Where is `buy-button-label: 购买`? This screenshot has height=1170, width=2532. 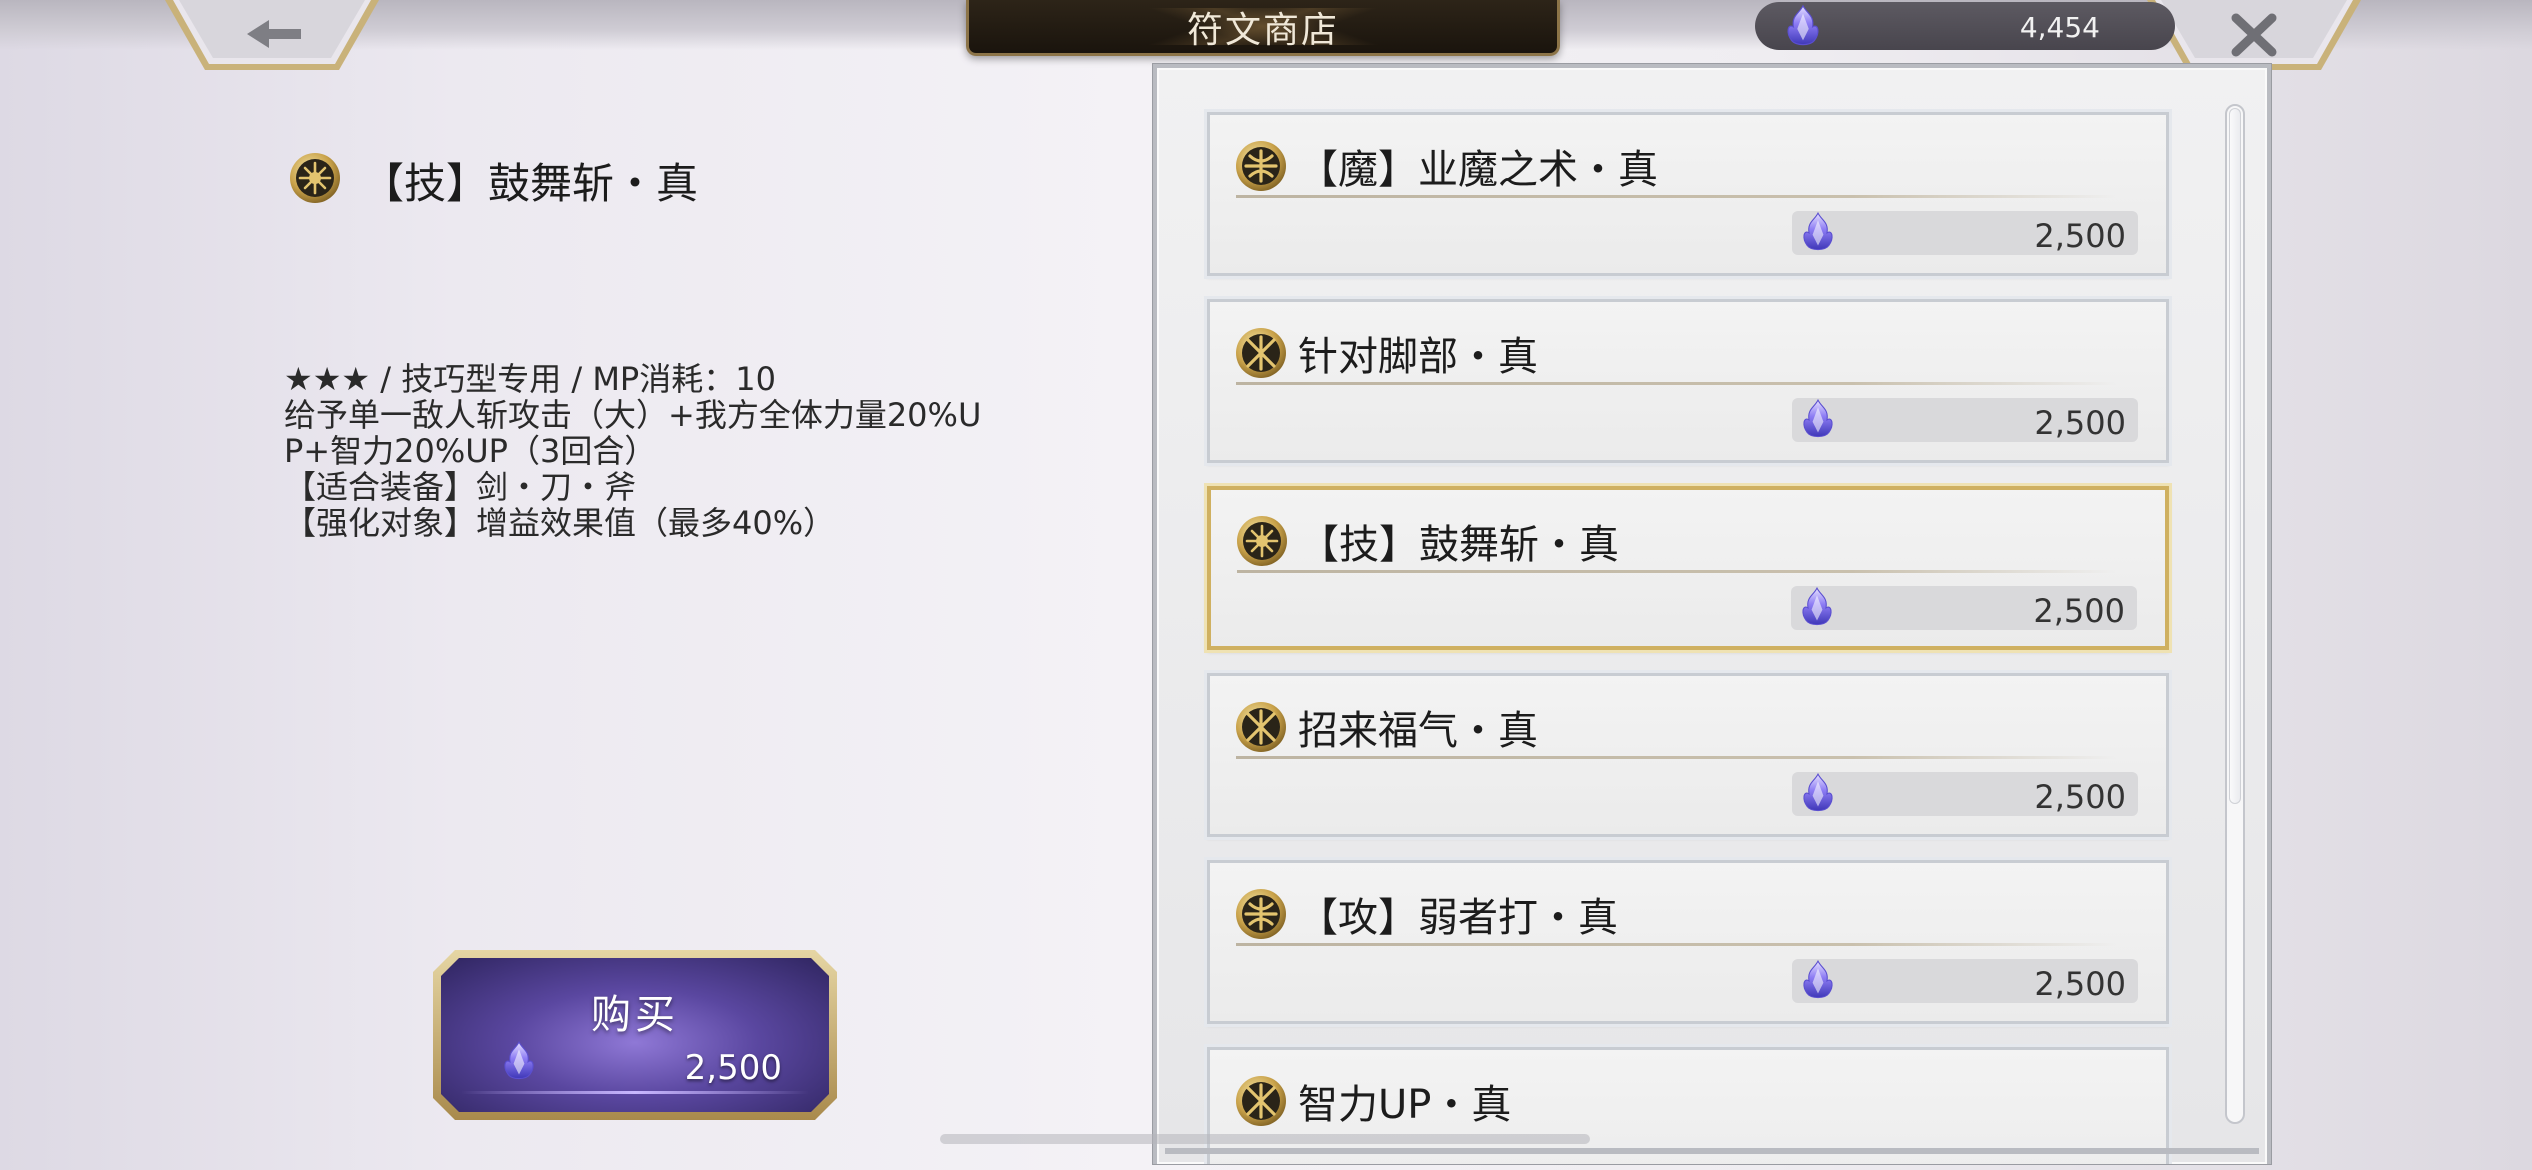
buy-button-label: 购买 is located at coordinates (635, 1015).